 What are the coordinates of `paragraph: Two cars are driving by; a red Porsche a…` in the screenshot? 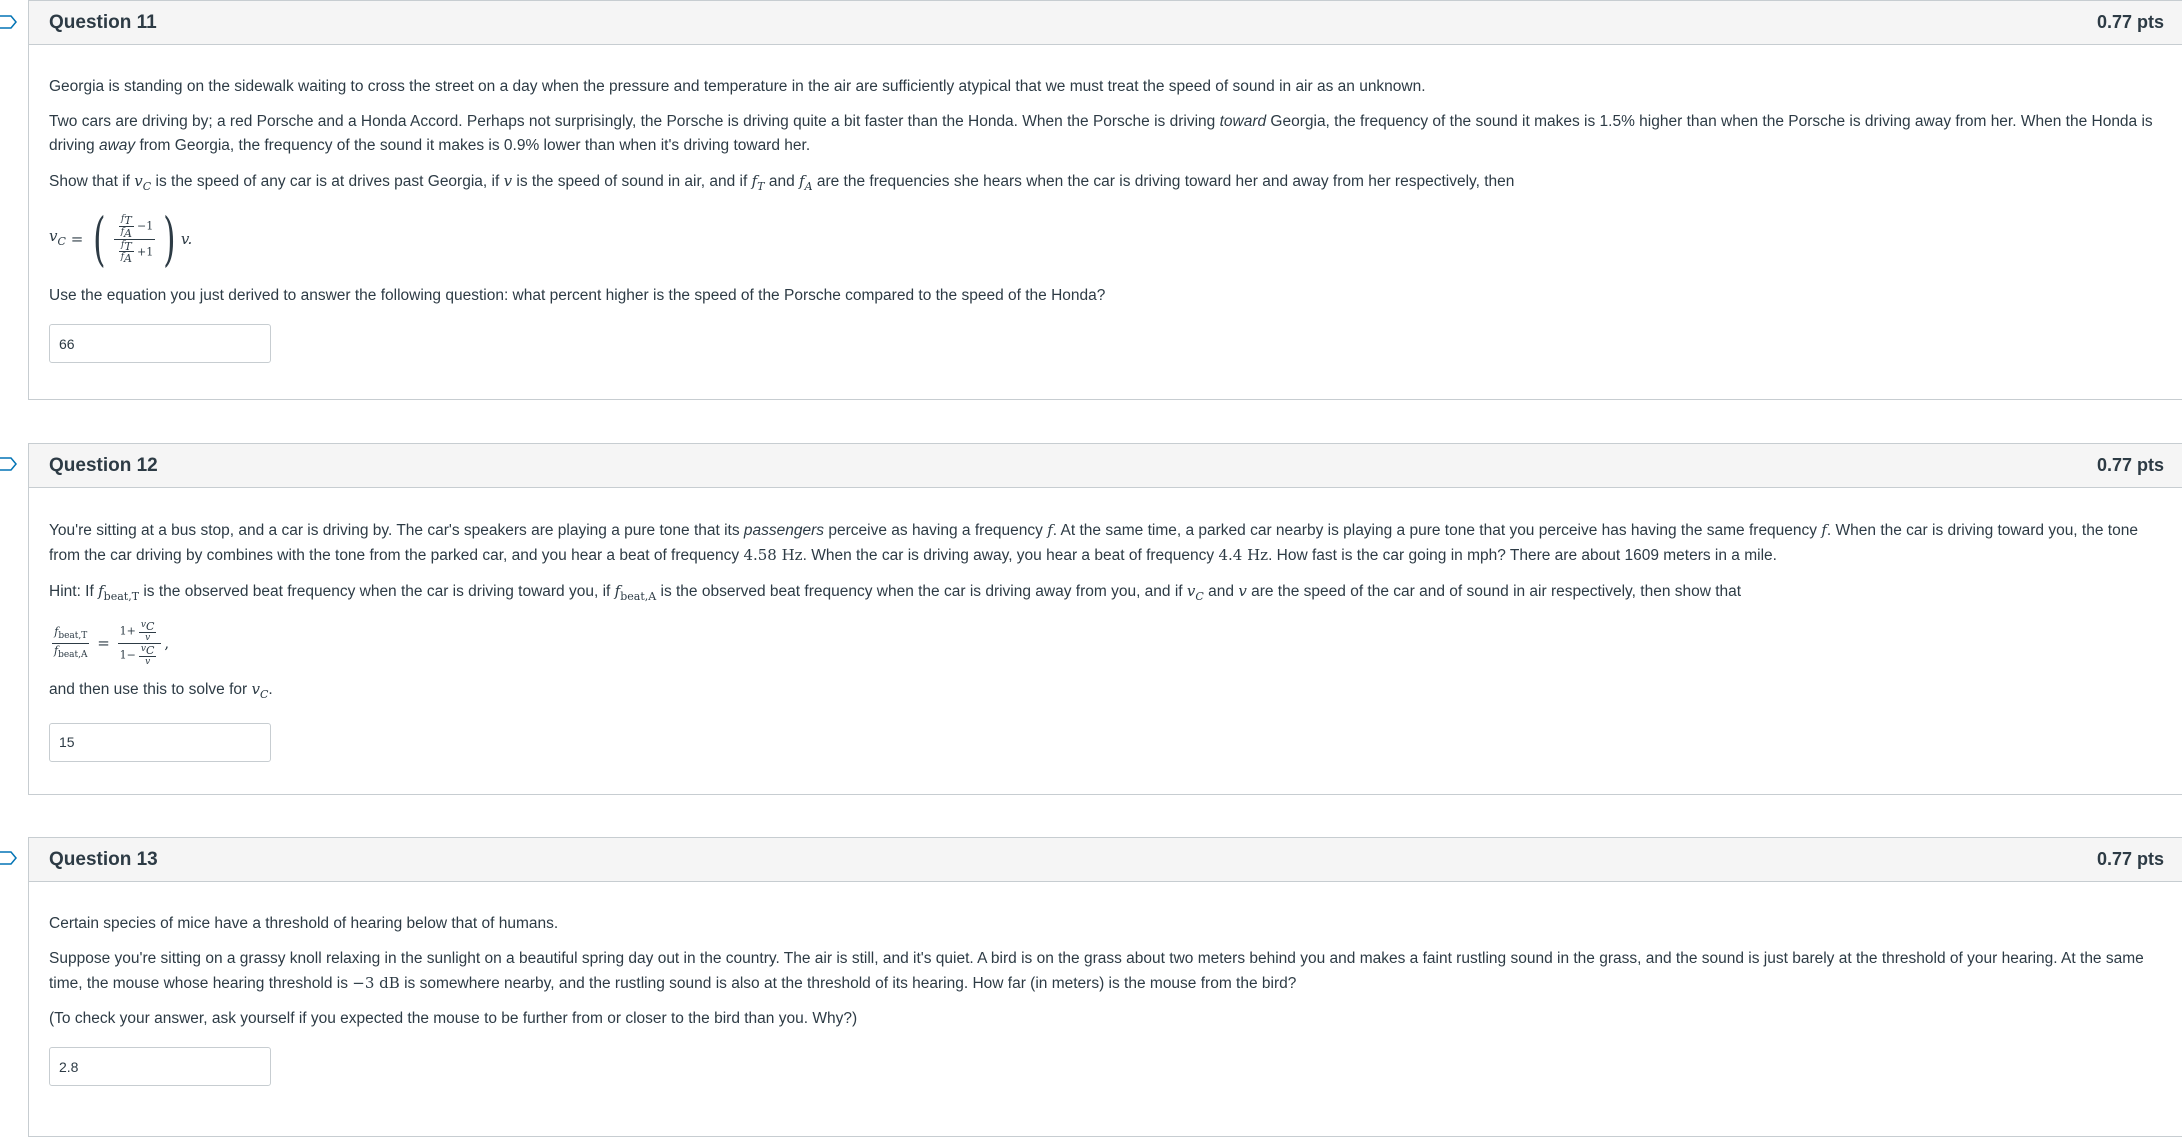 It's located at (1101, 133).